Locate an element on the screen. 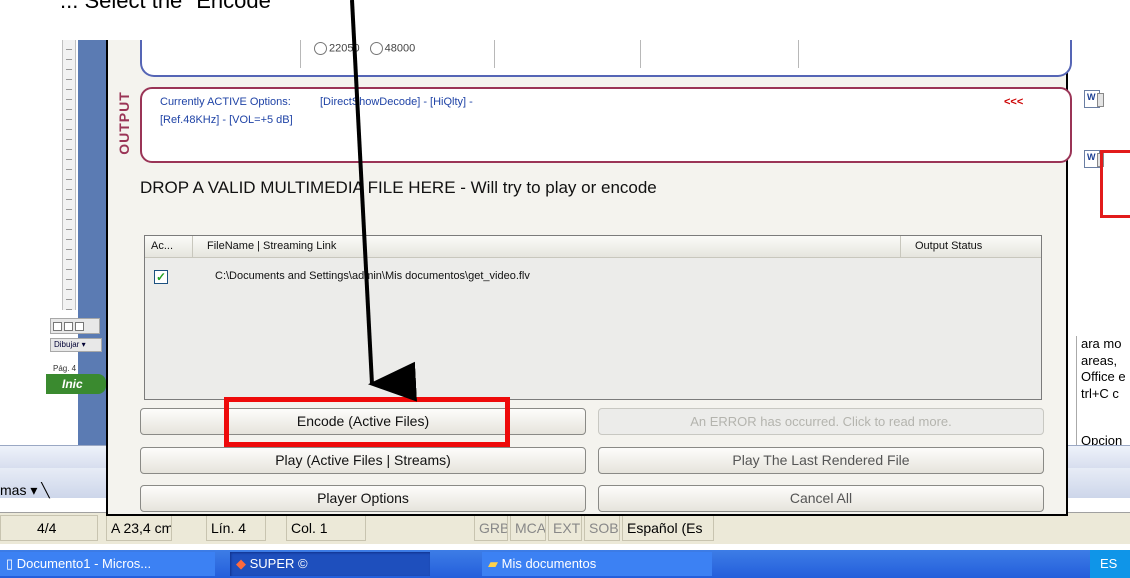 This screenshot has width=1130, height=578. arrow-line is located at coordinates (383, 201).